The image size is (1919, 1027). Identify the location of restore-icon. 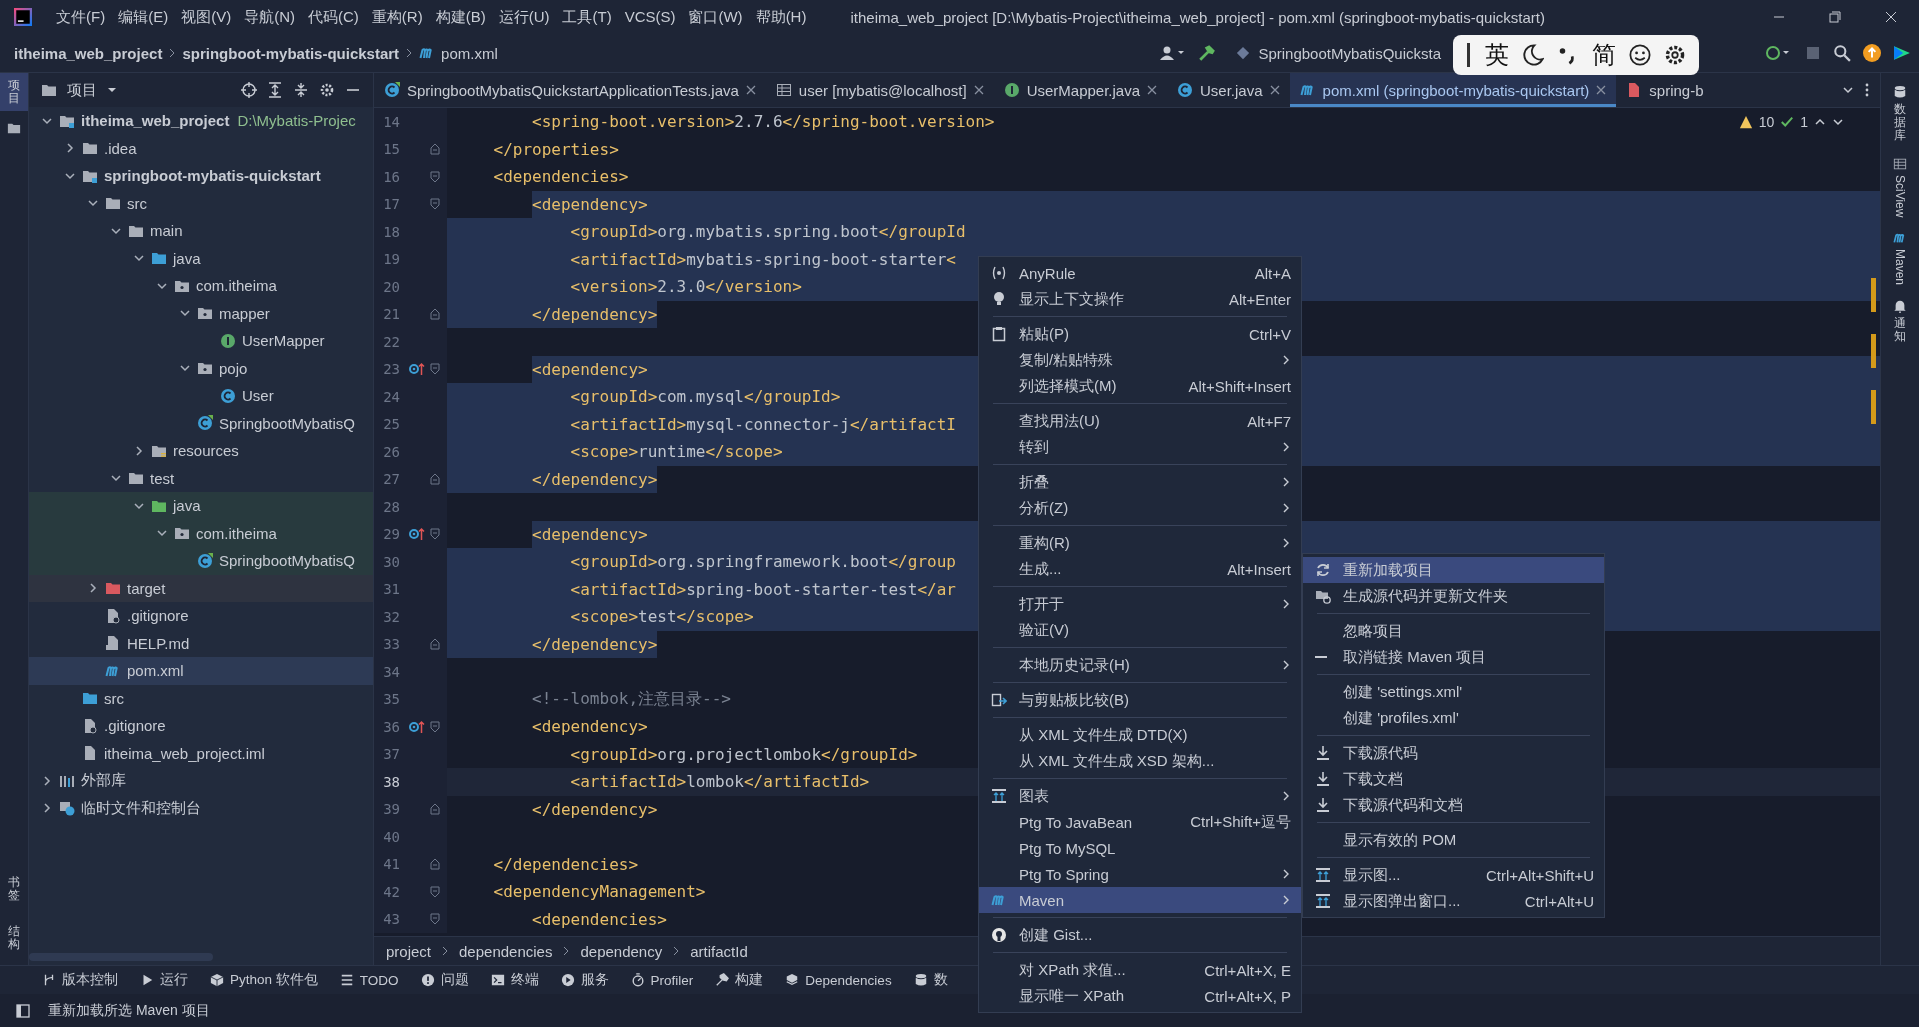
(1835, 17).